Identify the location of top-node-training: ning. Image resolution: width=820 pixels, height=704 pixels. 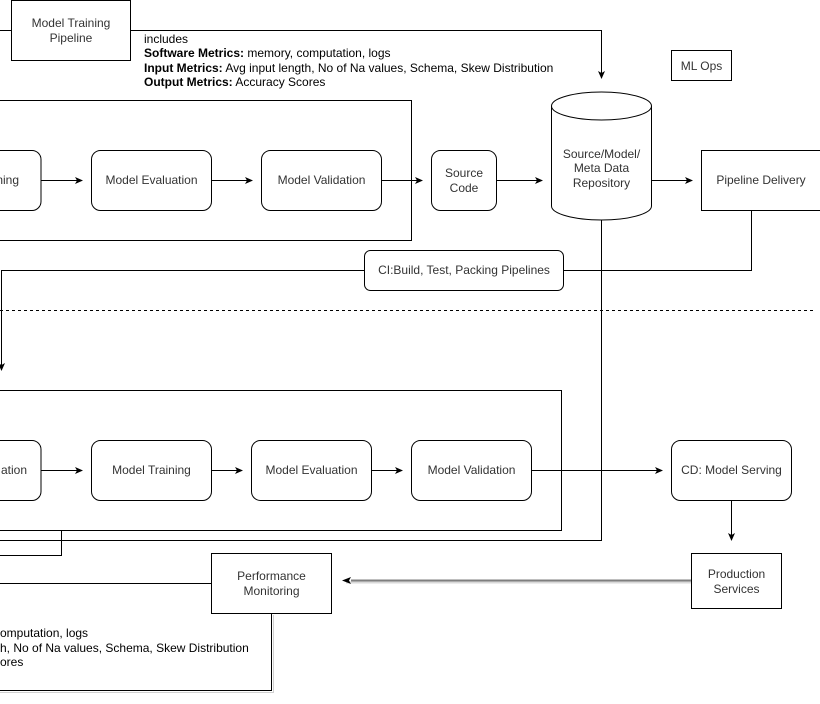
(21, 180).